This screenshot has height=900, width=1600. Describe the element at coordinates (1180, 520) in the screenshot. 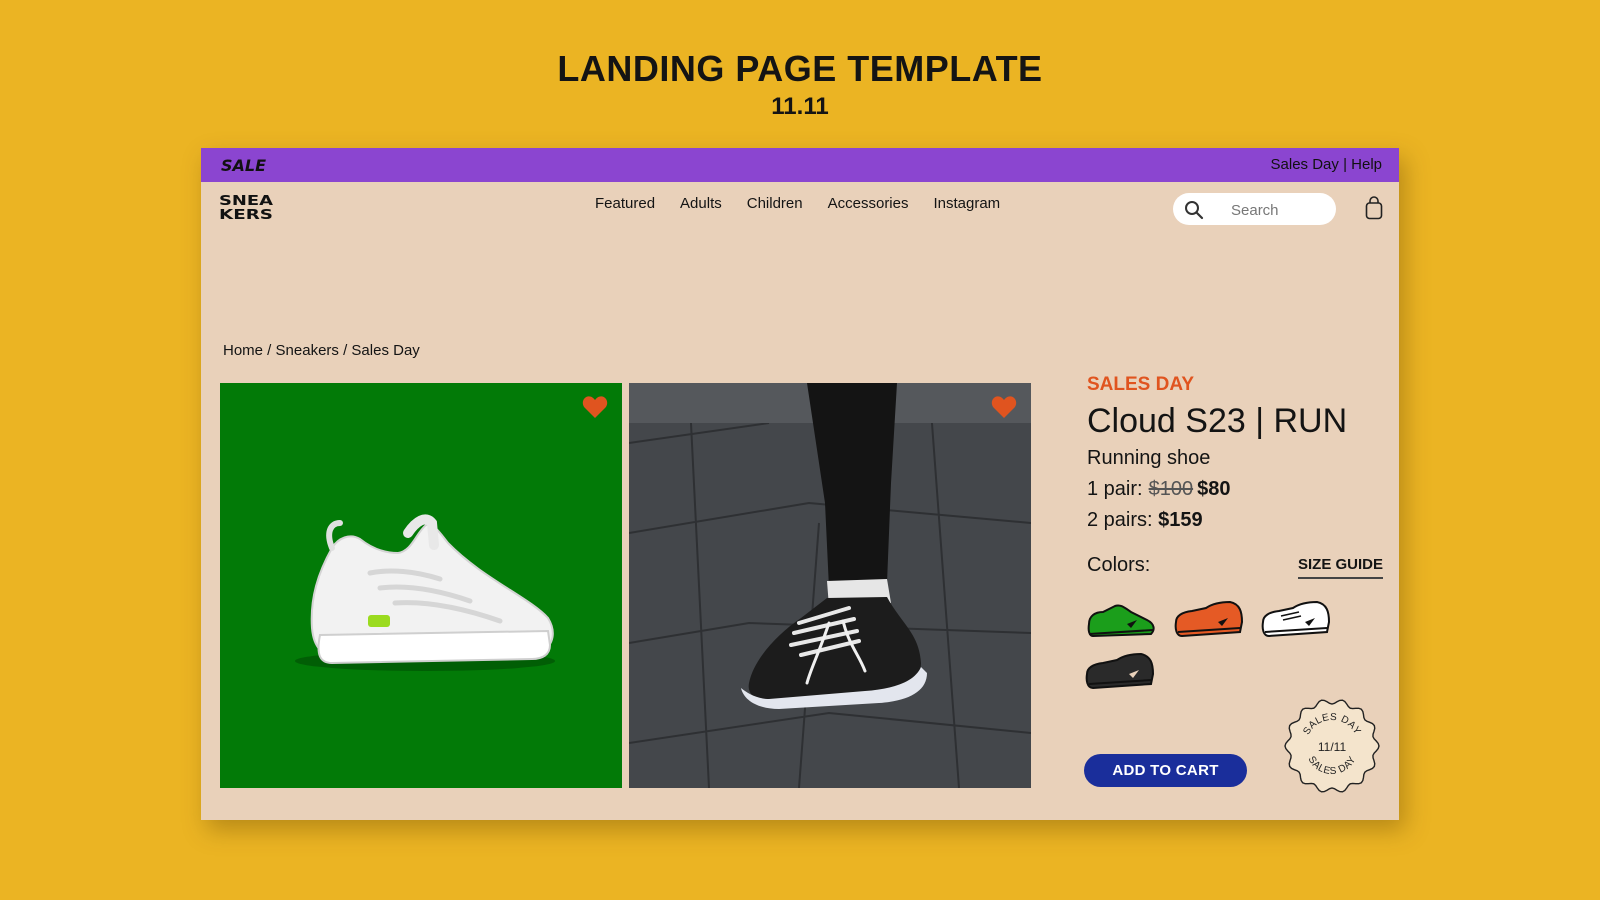

I see `price-two: $159` at that location.